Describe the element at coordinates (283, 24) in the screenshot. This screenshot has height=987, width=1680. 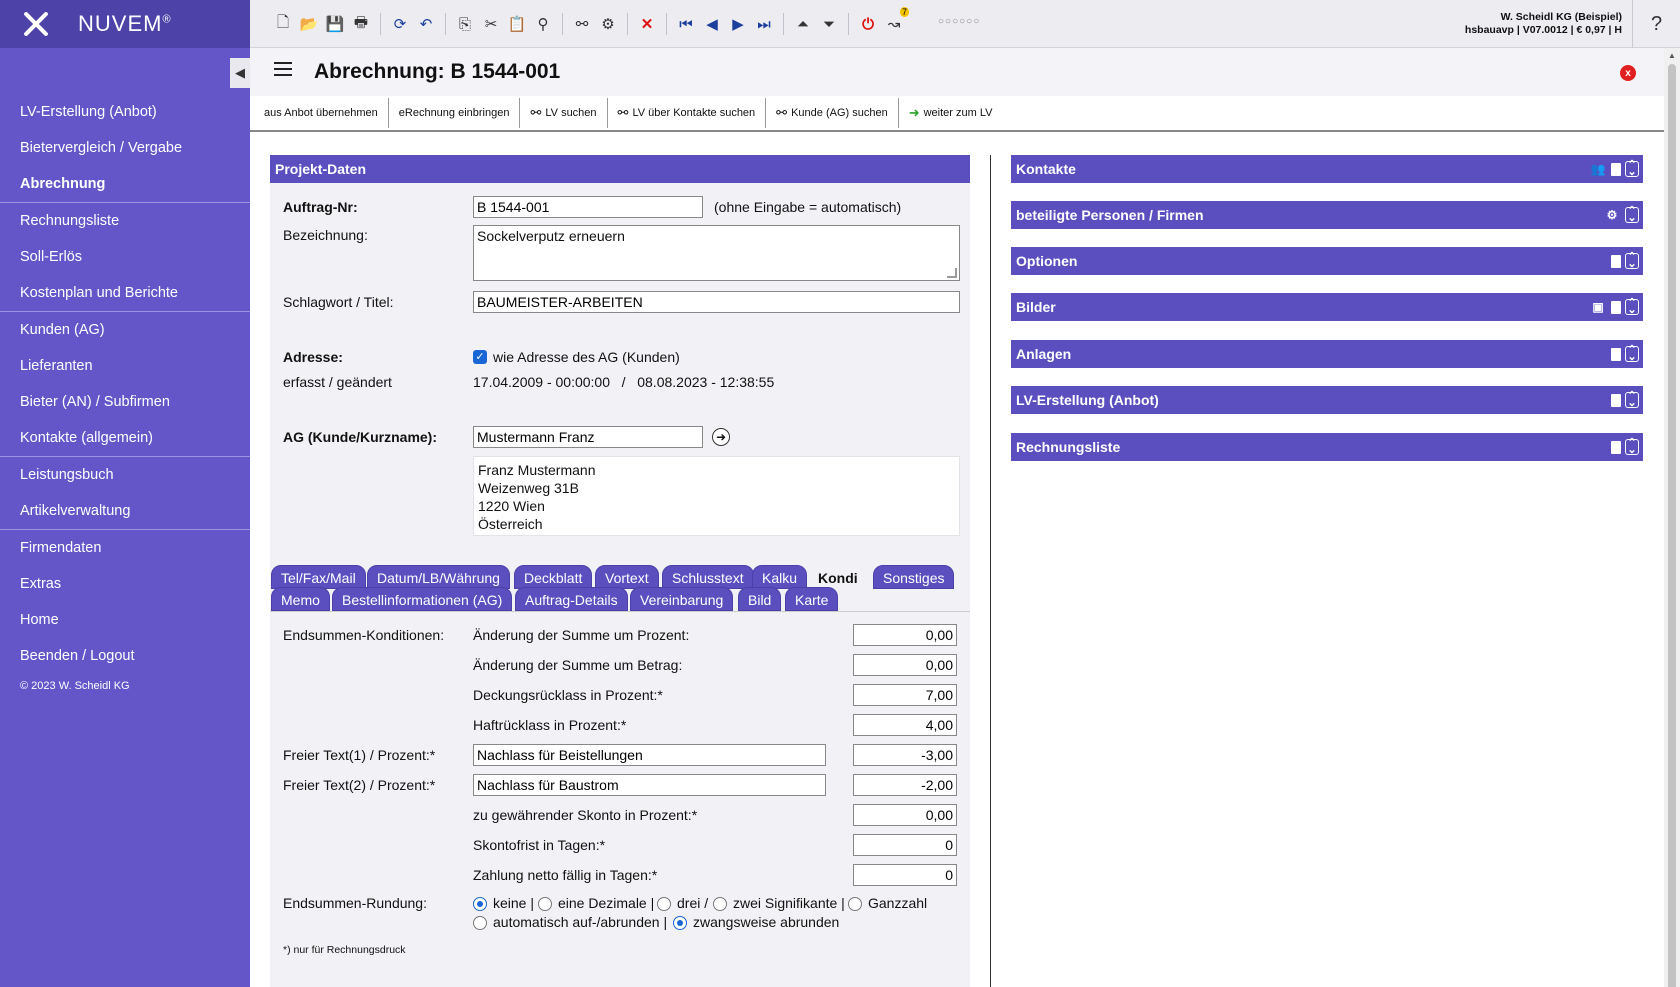
I see `new-document-icon: 🗋` at that location.